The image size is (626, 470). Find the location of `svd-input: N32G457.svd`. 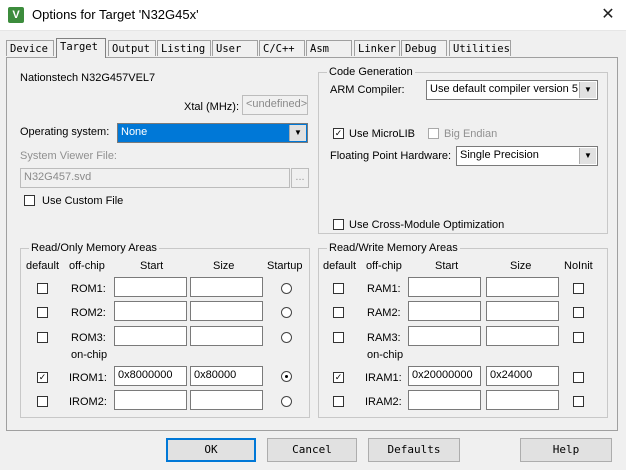

svd-input: N32G457.svd is located at coordinates (155, 178).